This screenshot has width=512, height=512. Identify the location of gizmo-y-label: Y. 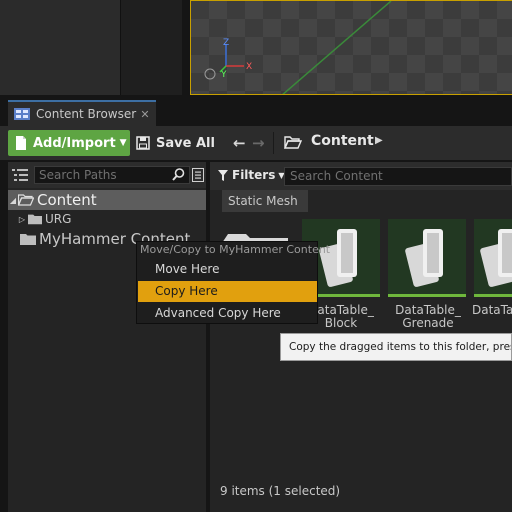
(223, 75).